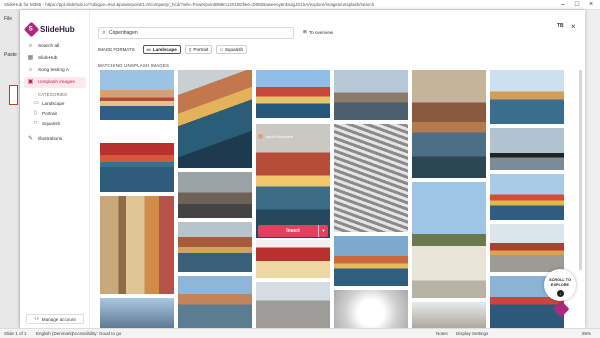 The width and height of the screenshot is (600, 338). What do you see at coordinates (50, 139) in the screenshot?
I see `sidebar-item-label: Illustrations` at bounding box center [50, 139].